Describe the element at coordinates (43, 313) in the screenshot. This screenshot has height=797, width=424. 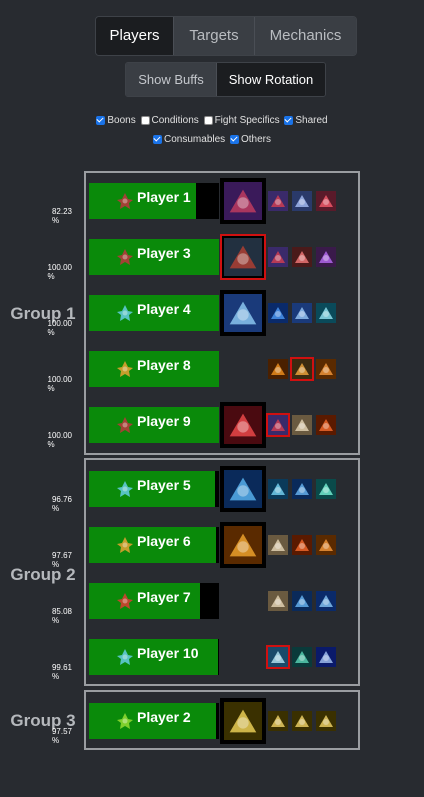
I see `group-1-label: Group 1` at that location.